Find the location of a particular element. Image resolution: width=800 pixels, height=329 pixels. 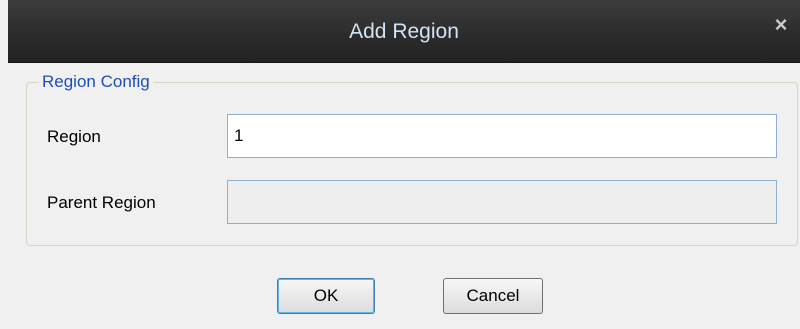

group-legend: Region Config is located at coordinates (96, 82).